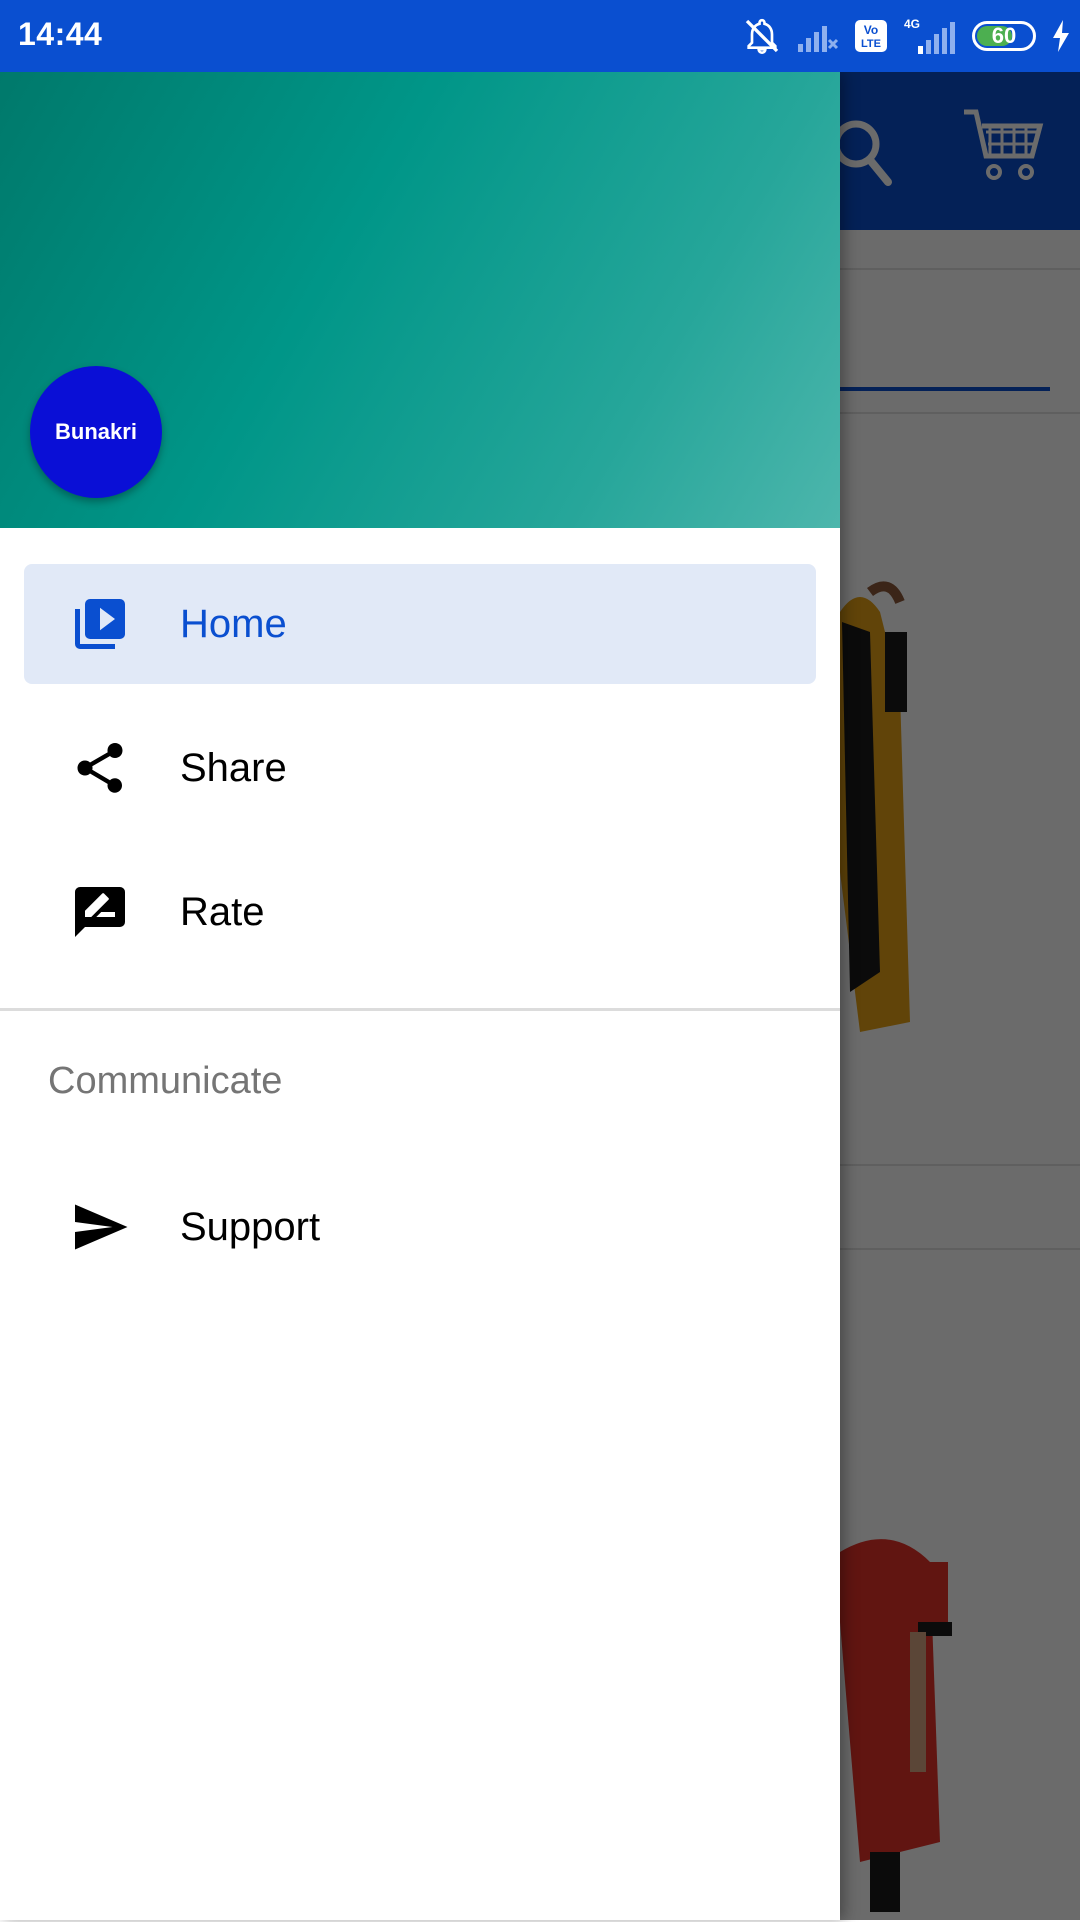  What do you see at coordinates (420, 1009) in the screenshot?
I see `drawer-divider` at bounding box center [420, 1009].